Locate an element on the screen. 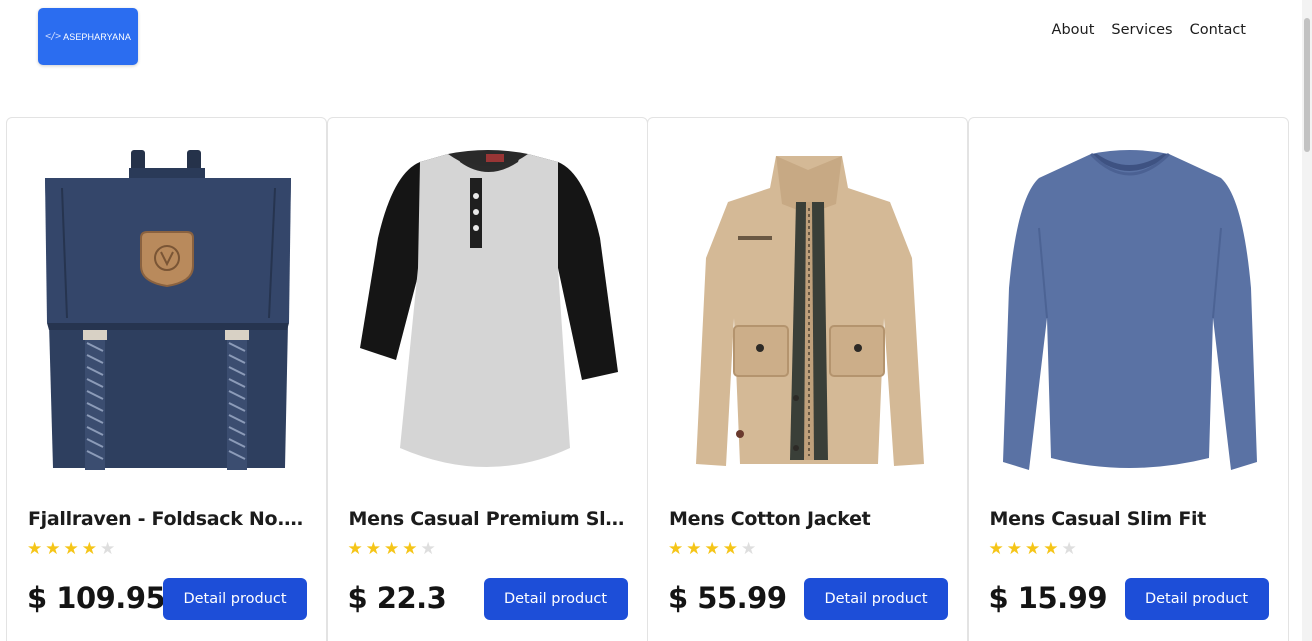 The width and height of the screenshot is (1312, 641). logo: </> ASEPHARYANA is located at coordinates (88, 36).